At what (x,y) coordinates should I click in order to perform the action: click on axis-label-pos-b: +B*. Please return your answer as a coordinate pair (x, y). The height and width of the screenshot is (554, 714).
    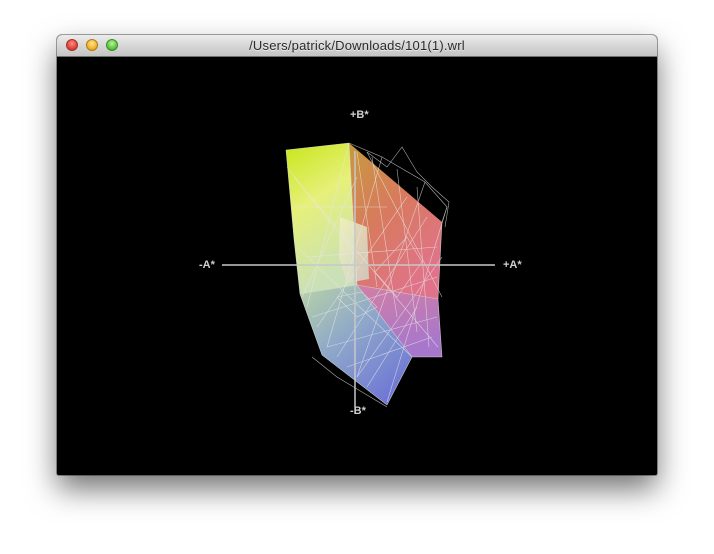
    Looking at the image, I should click on (359, 115).